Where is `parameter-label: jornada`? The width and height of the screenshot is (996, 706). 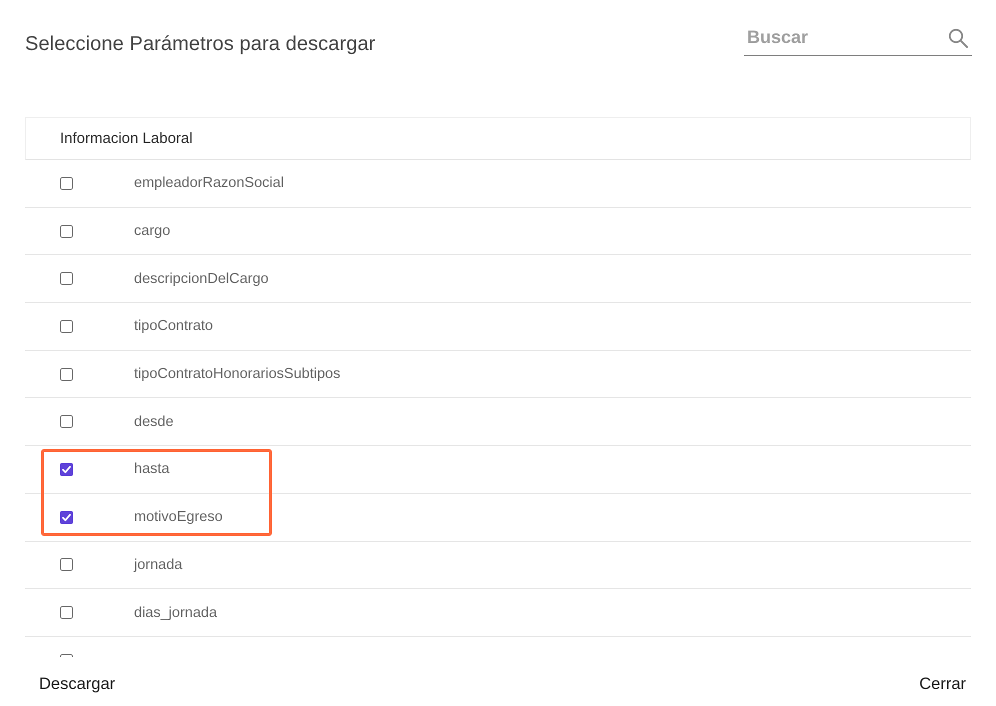
parameter-label: jornada is located at coordinates (158, 564).